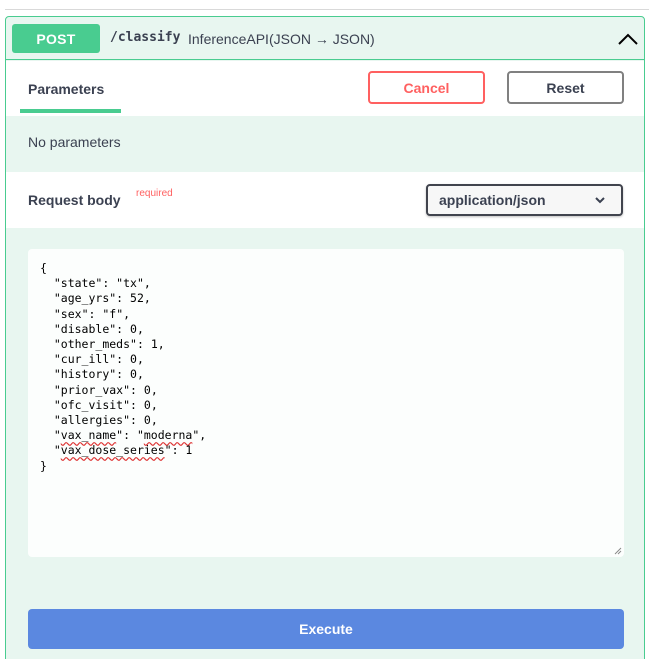  I want to click on code-text: {, so click(43, 268).